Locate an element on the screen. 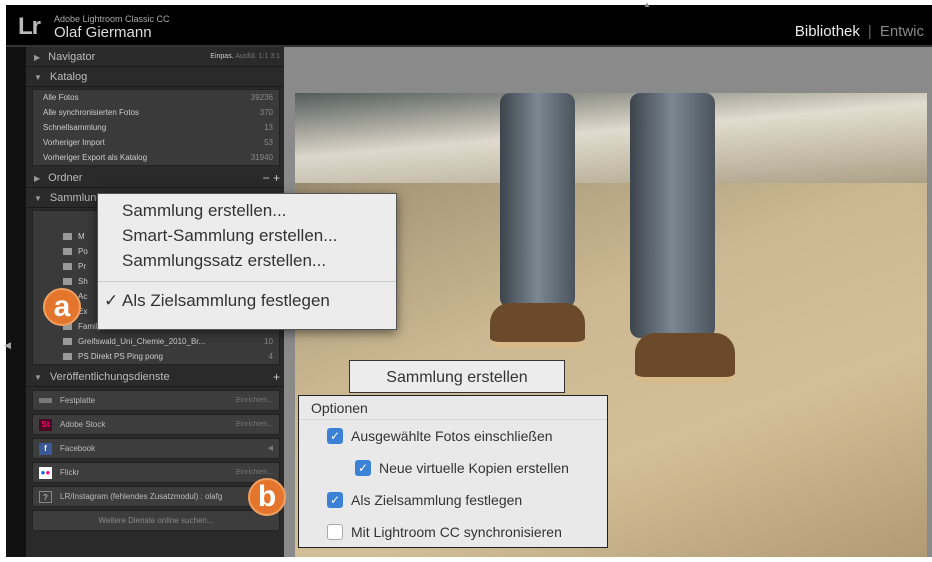  module-picker: Bibliothek | Entwic is located at coordinates (859, 31).